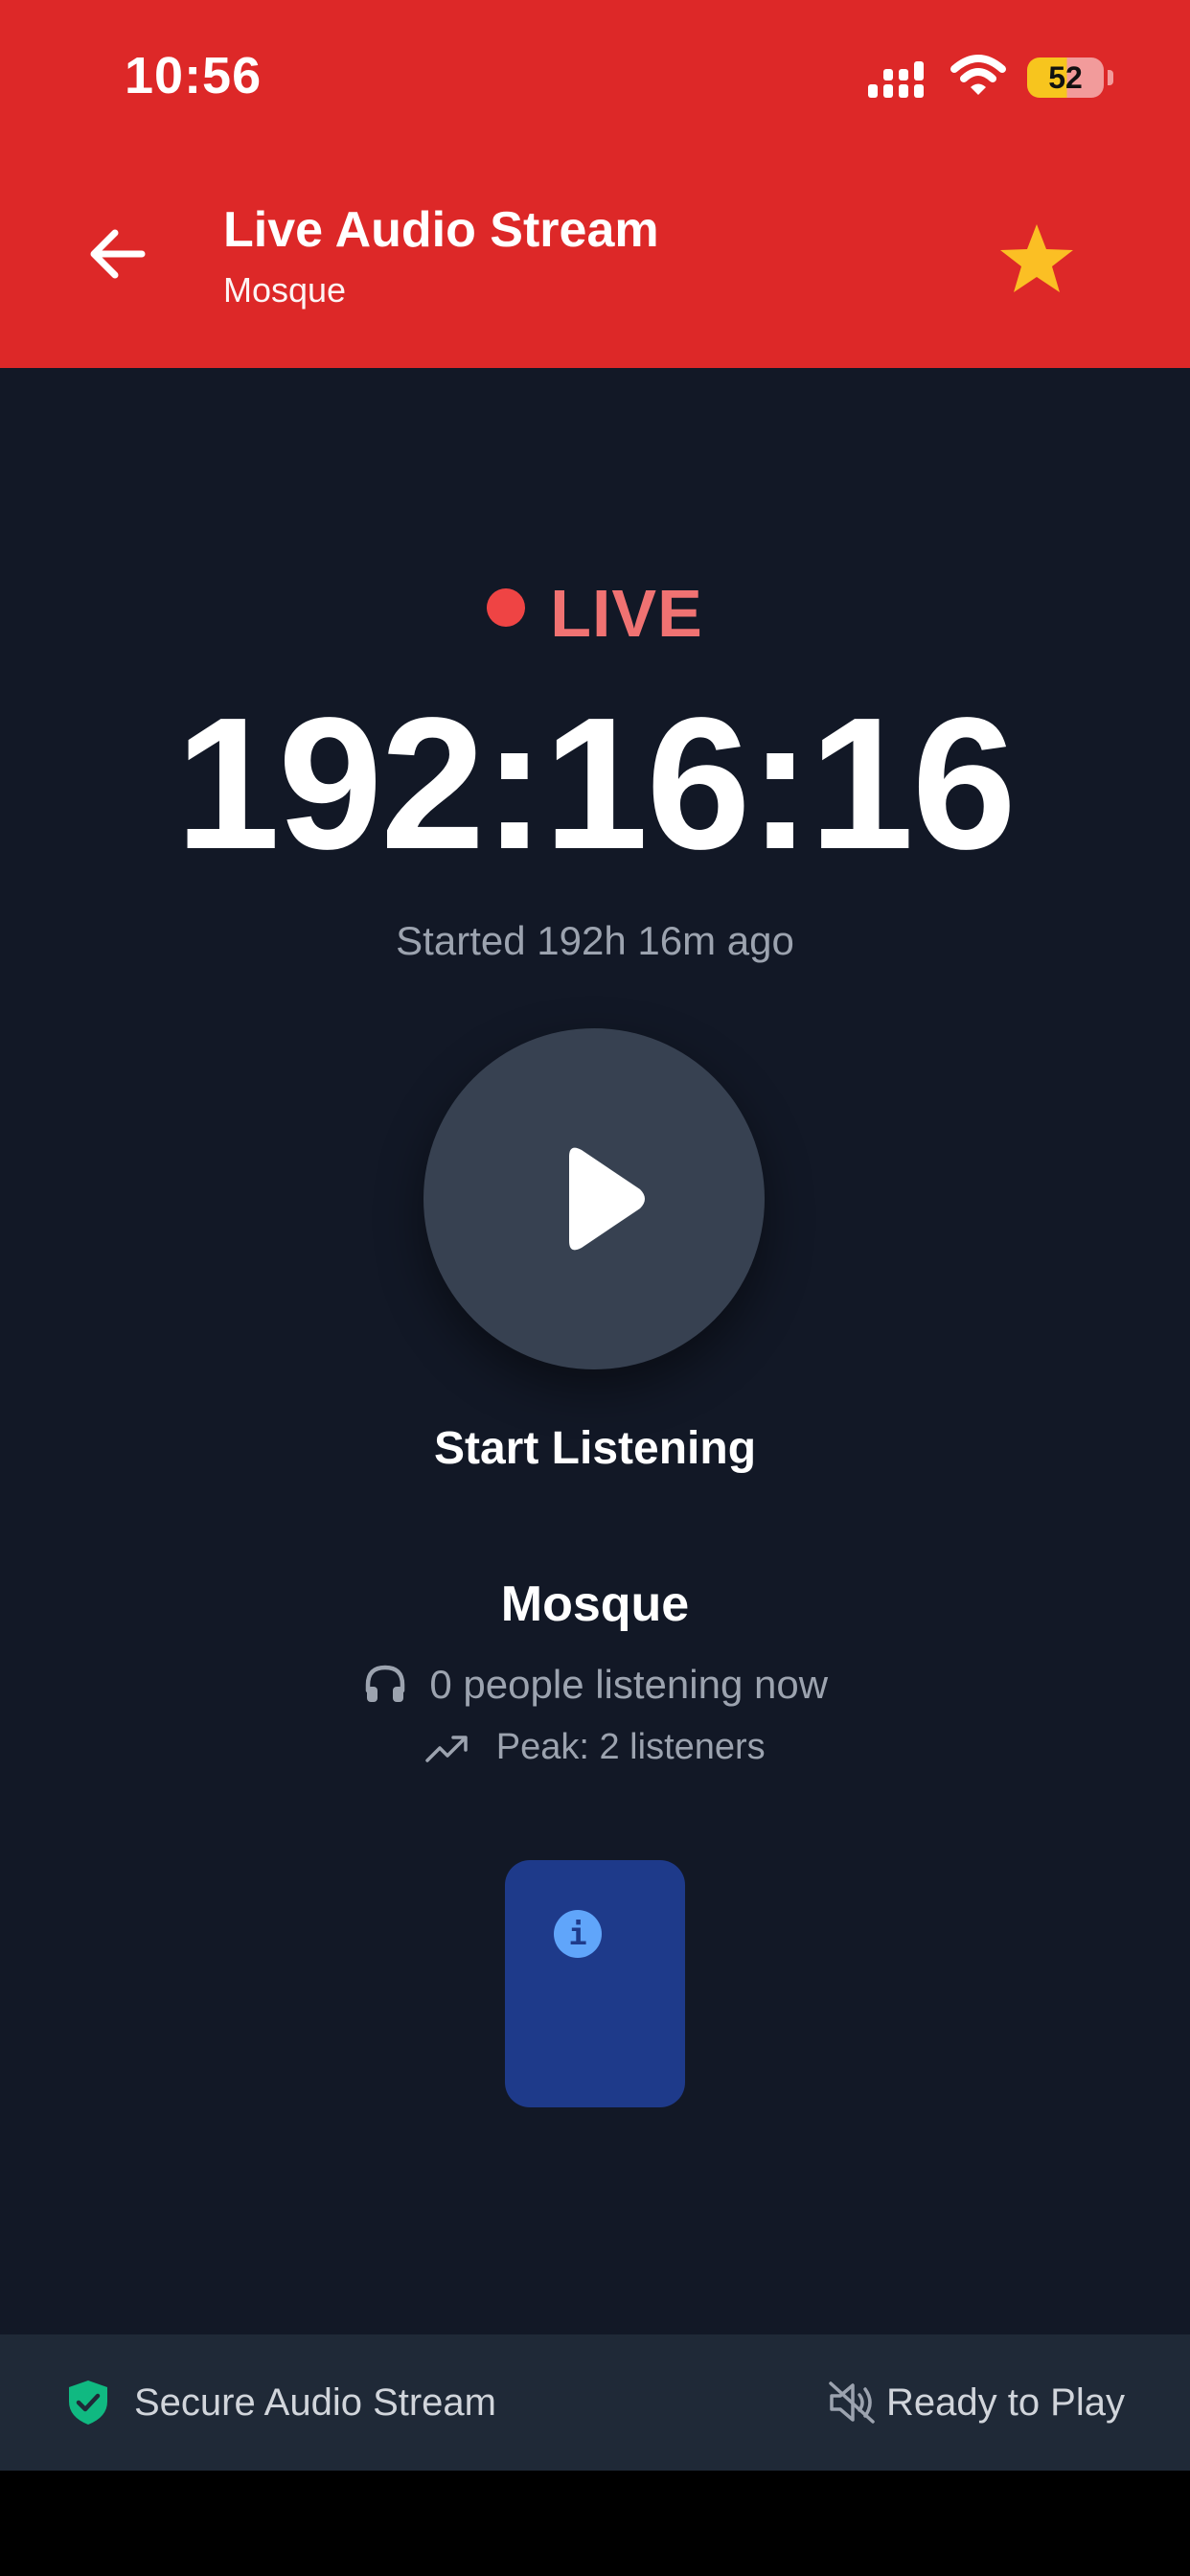  I want to click on info-icon: i, so click(578, 1934).